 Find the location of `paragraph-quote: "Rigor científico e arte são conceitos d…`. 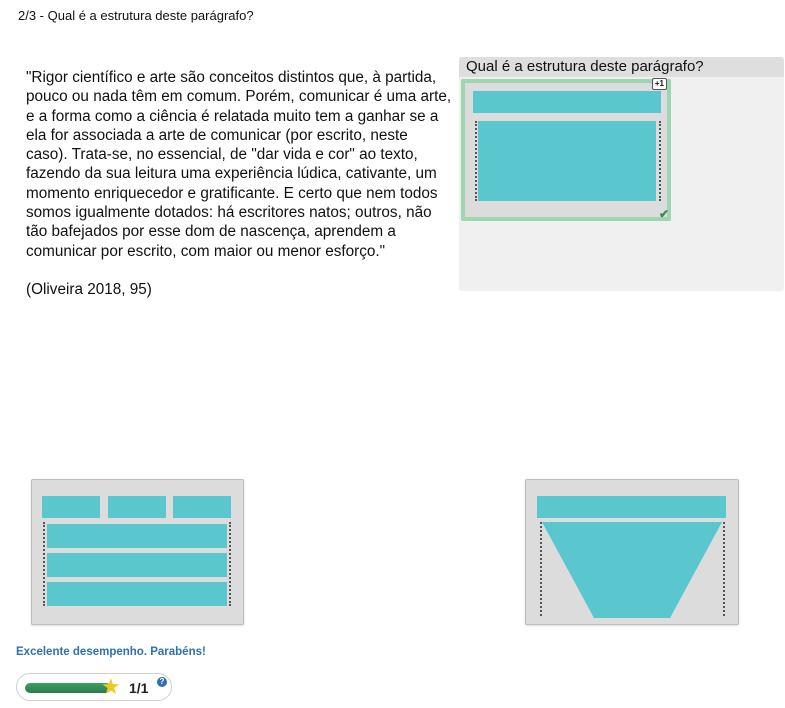

paragraph-quote: "Rigor científico e arte são conceitos d… is located at coordinates (239, 164).